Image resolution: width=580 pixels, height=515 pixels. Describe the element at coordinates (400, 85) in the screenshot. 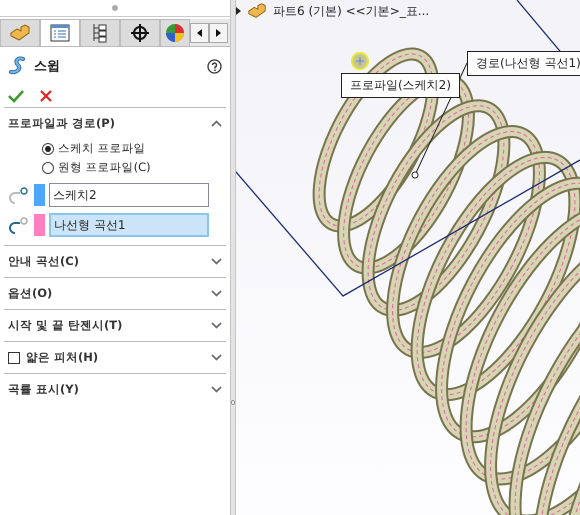

I see `callout-label: 프로파일(스케치2)` at that location.